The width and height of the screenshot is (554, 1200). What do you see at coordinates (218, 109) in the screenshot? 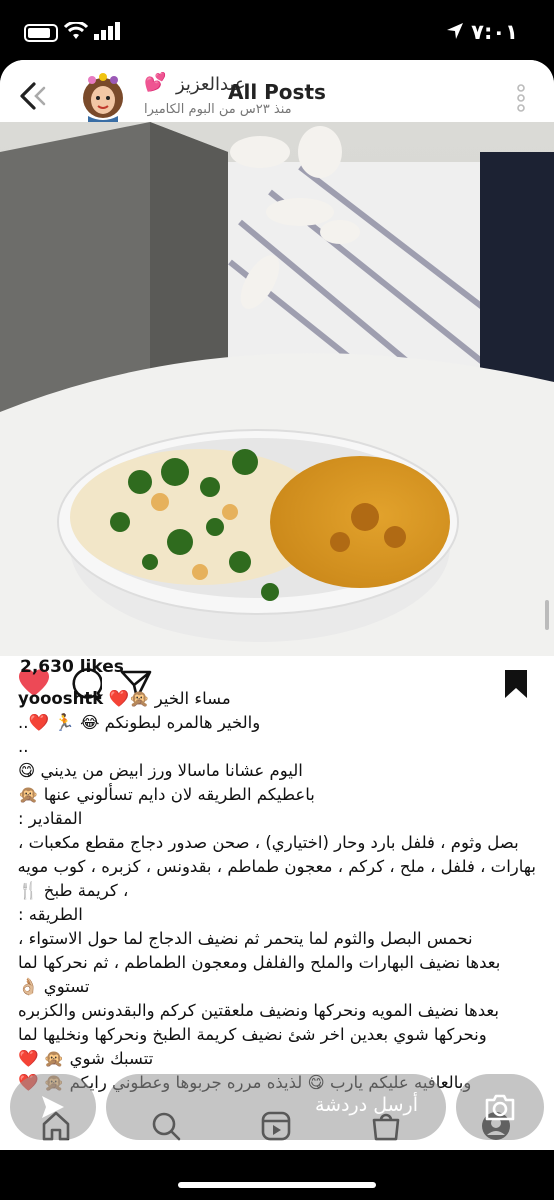
I see `post-subtitle: منذ ٢٣س من البوم الكاميرا` at bounding box center [218, 109].